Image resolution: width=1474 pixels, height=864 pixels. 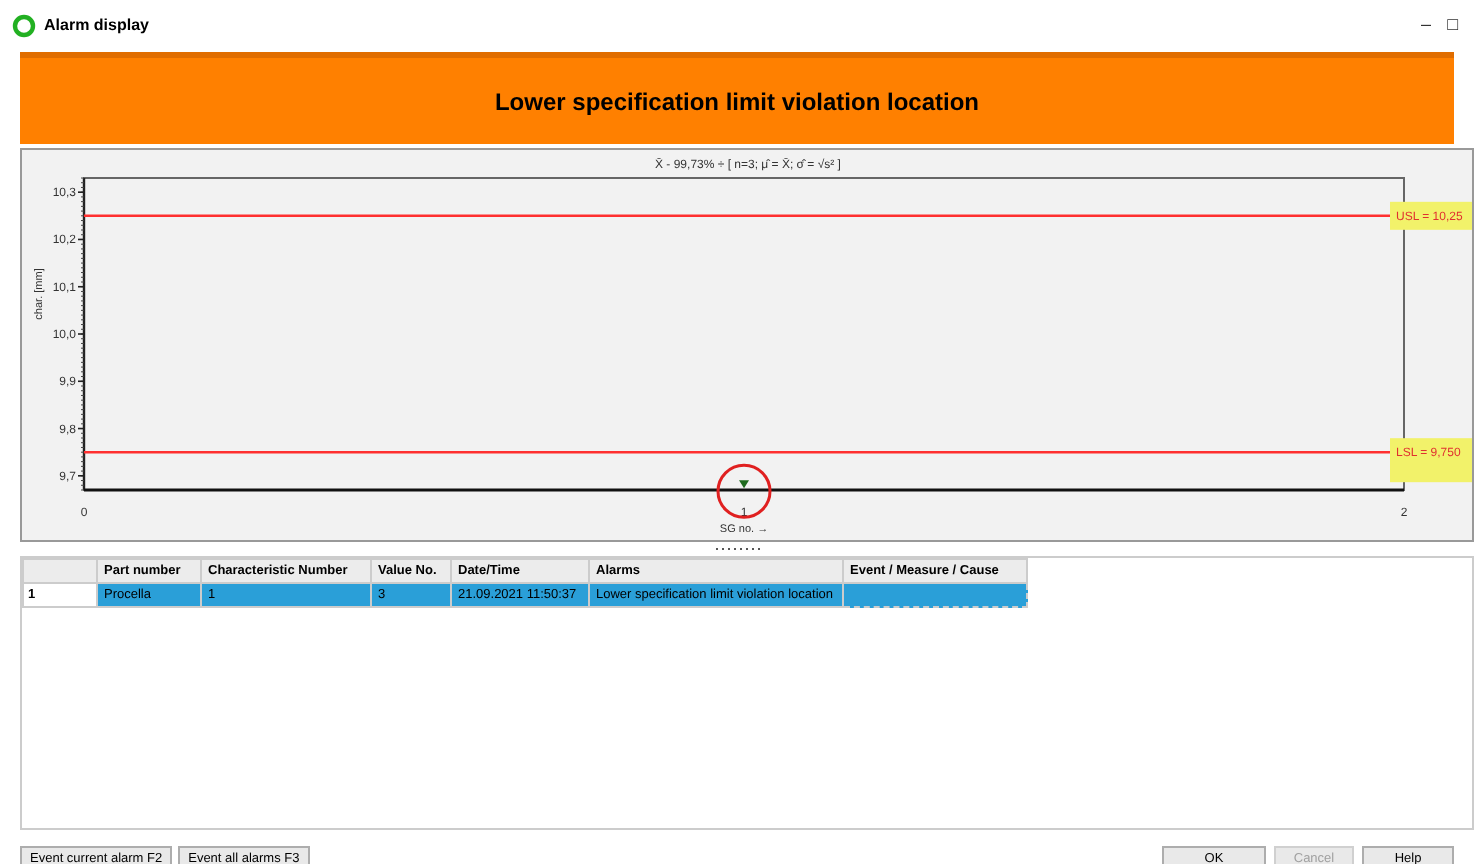 What do you see at coordinates (96, 26) in the screenshot?
I see `window-title: Alarm display` at bounding box center [96, 26].